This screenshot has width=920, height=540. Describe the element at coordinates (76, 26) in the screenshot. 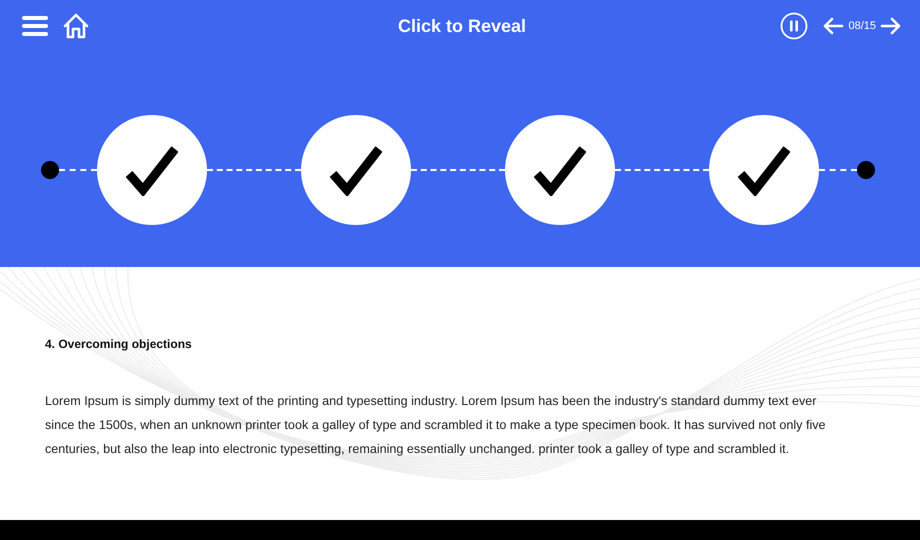

I see `home-icon` at that location.